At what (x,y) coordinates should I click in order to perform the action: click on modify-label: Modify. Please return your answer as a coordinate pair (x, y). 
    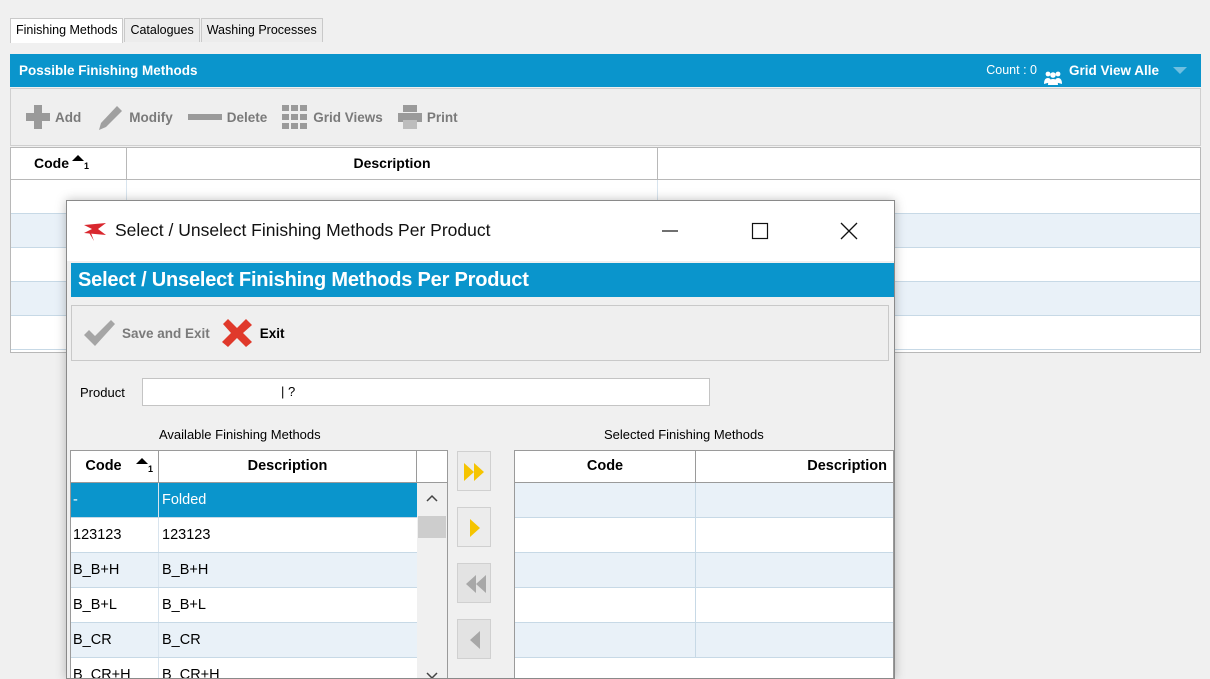
    Looking at the image, I should click on (151, 117).